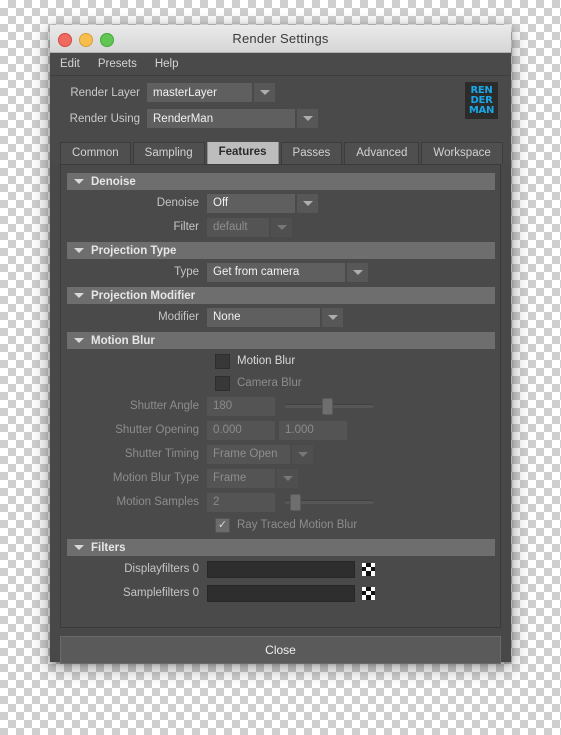  I want to click on denoise-dropdown: Off, so click(262, 203).